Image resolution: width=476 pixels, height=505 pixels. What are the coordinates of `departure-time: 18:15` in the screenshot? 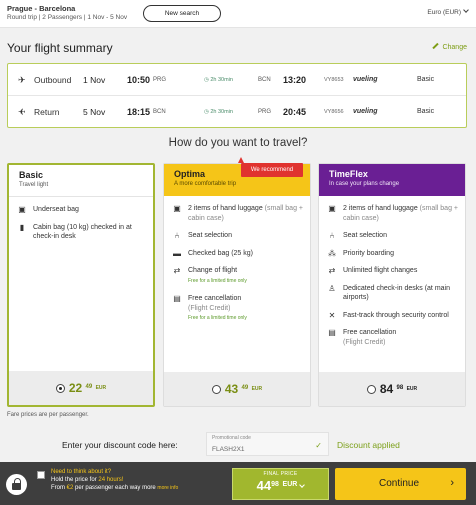 It's located at (139, 112).